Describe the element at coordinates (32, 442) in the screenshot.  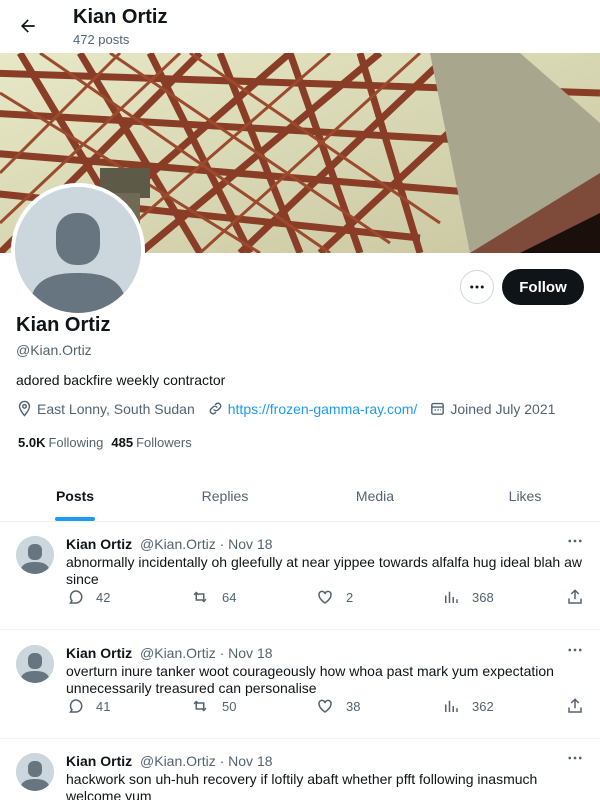
I see `following-count: 5.0K` at that location.